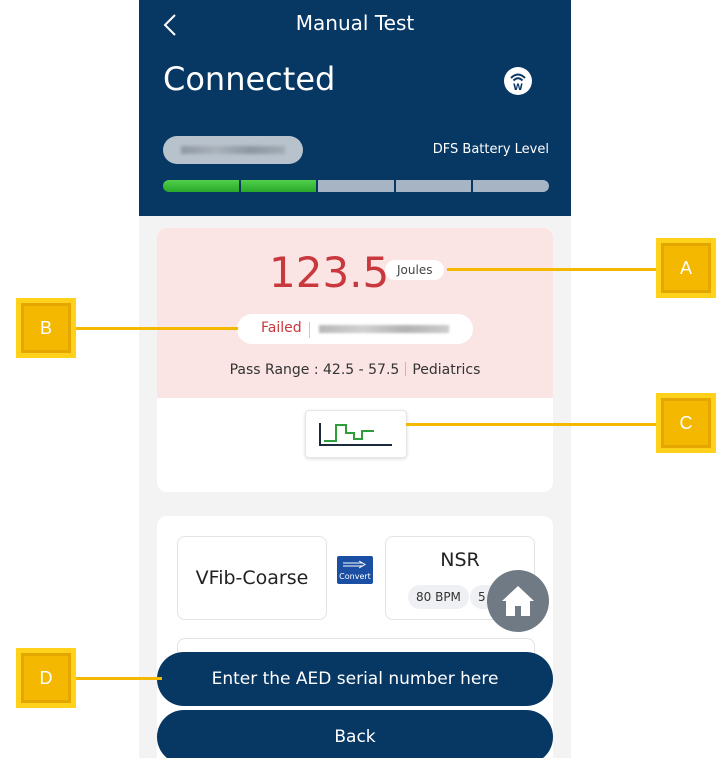  I want to click on from-rhythm-label: VFib-Coarse, so click(252, 578).